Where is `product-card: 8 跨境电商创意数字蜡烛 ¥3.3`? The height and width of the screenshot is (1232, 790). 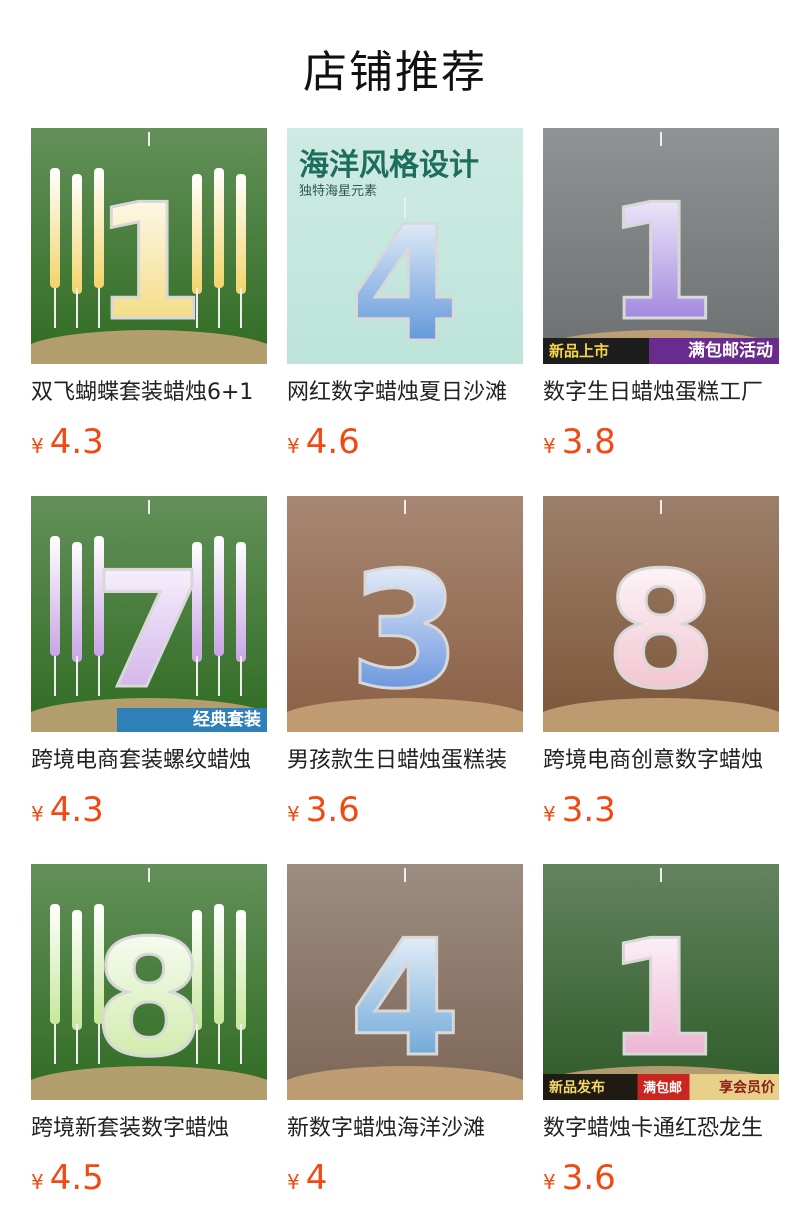
product-card: 8 跨境电商创意数字蜡烛 ¥3.3 is located at coordinates (661, 663).